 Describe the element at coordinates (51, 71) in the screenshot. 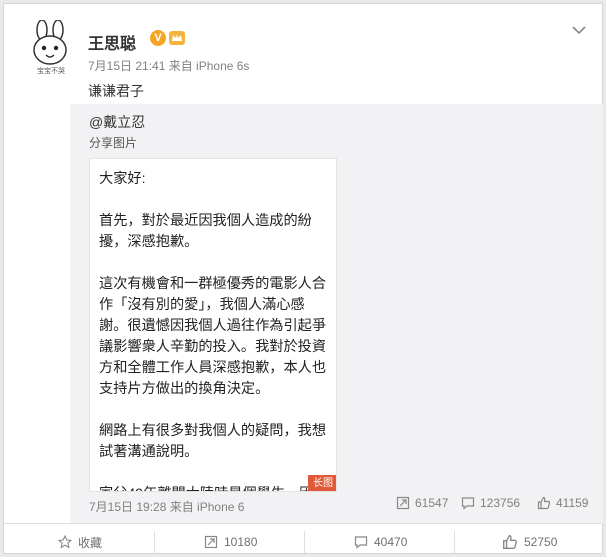

I see `avatar-caption: 宝宝不哭` at that location.